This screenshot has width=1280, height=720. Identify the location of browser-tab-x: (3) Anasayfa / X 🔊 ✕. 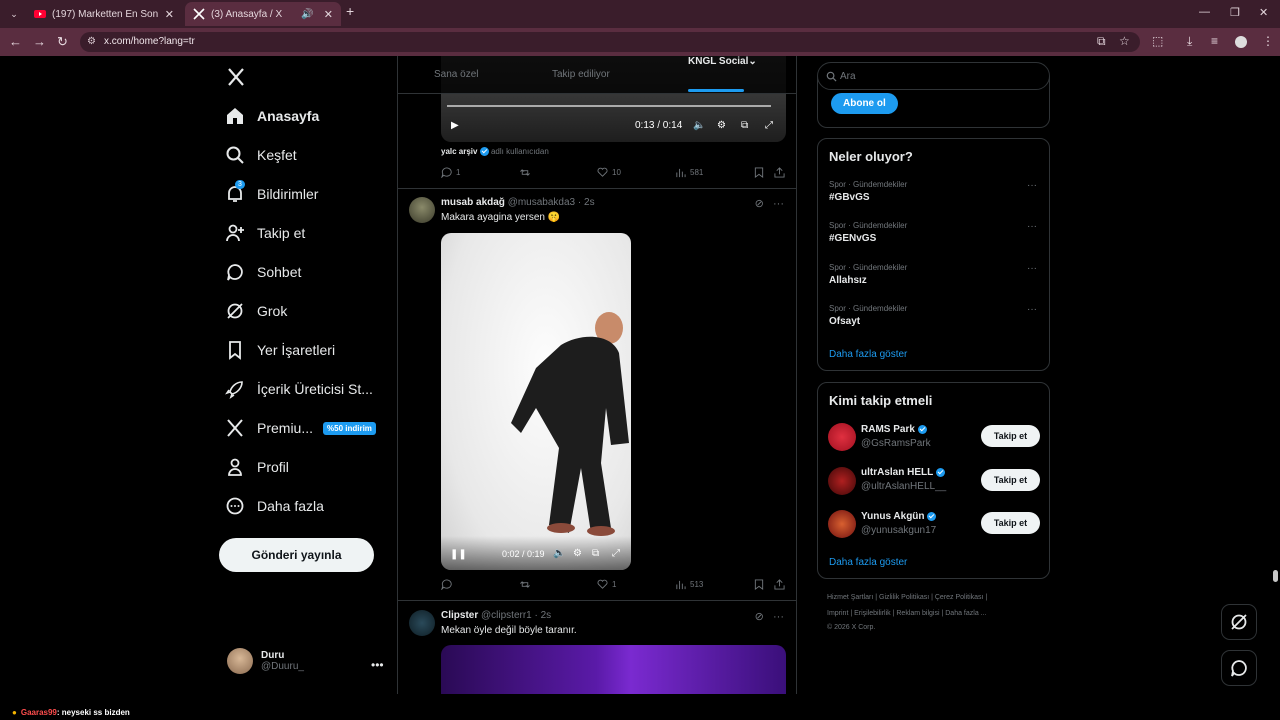
(263, 14).